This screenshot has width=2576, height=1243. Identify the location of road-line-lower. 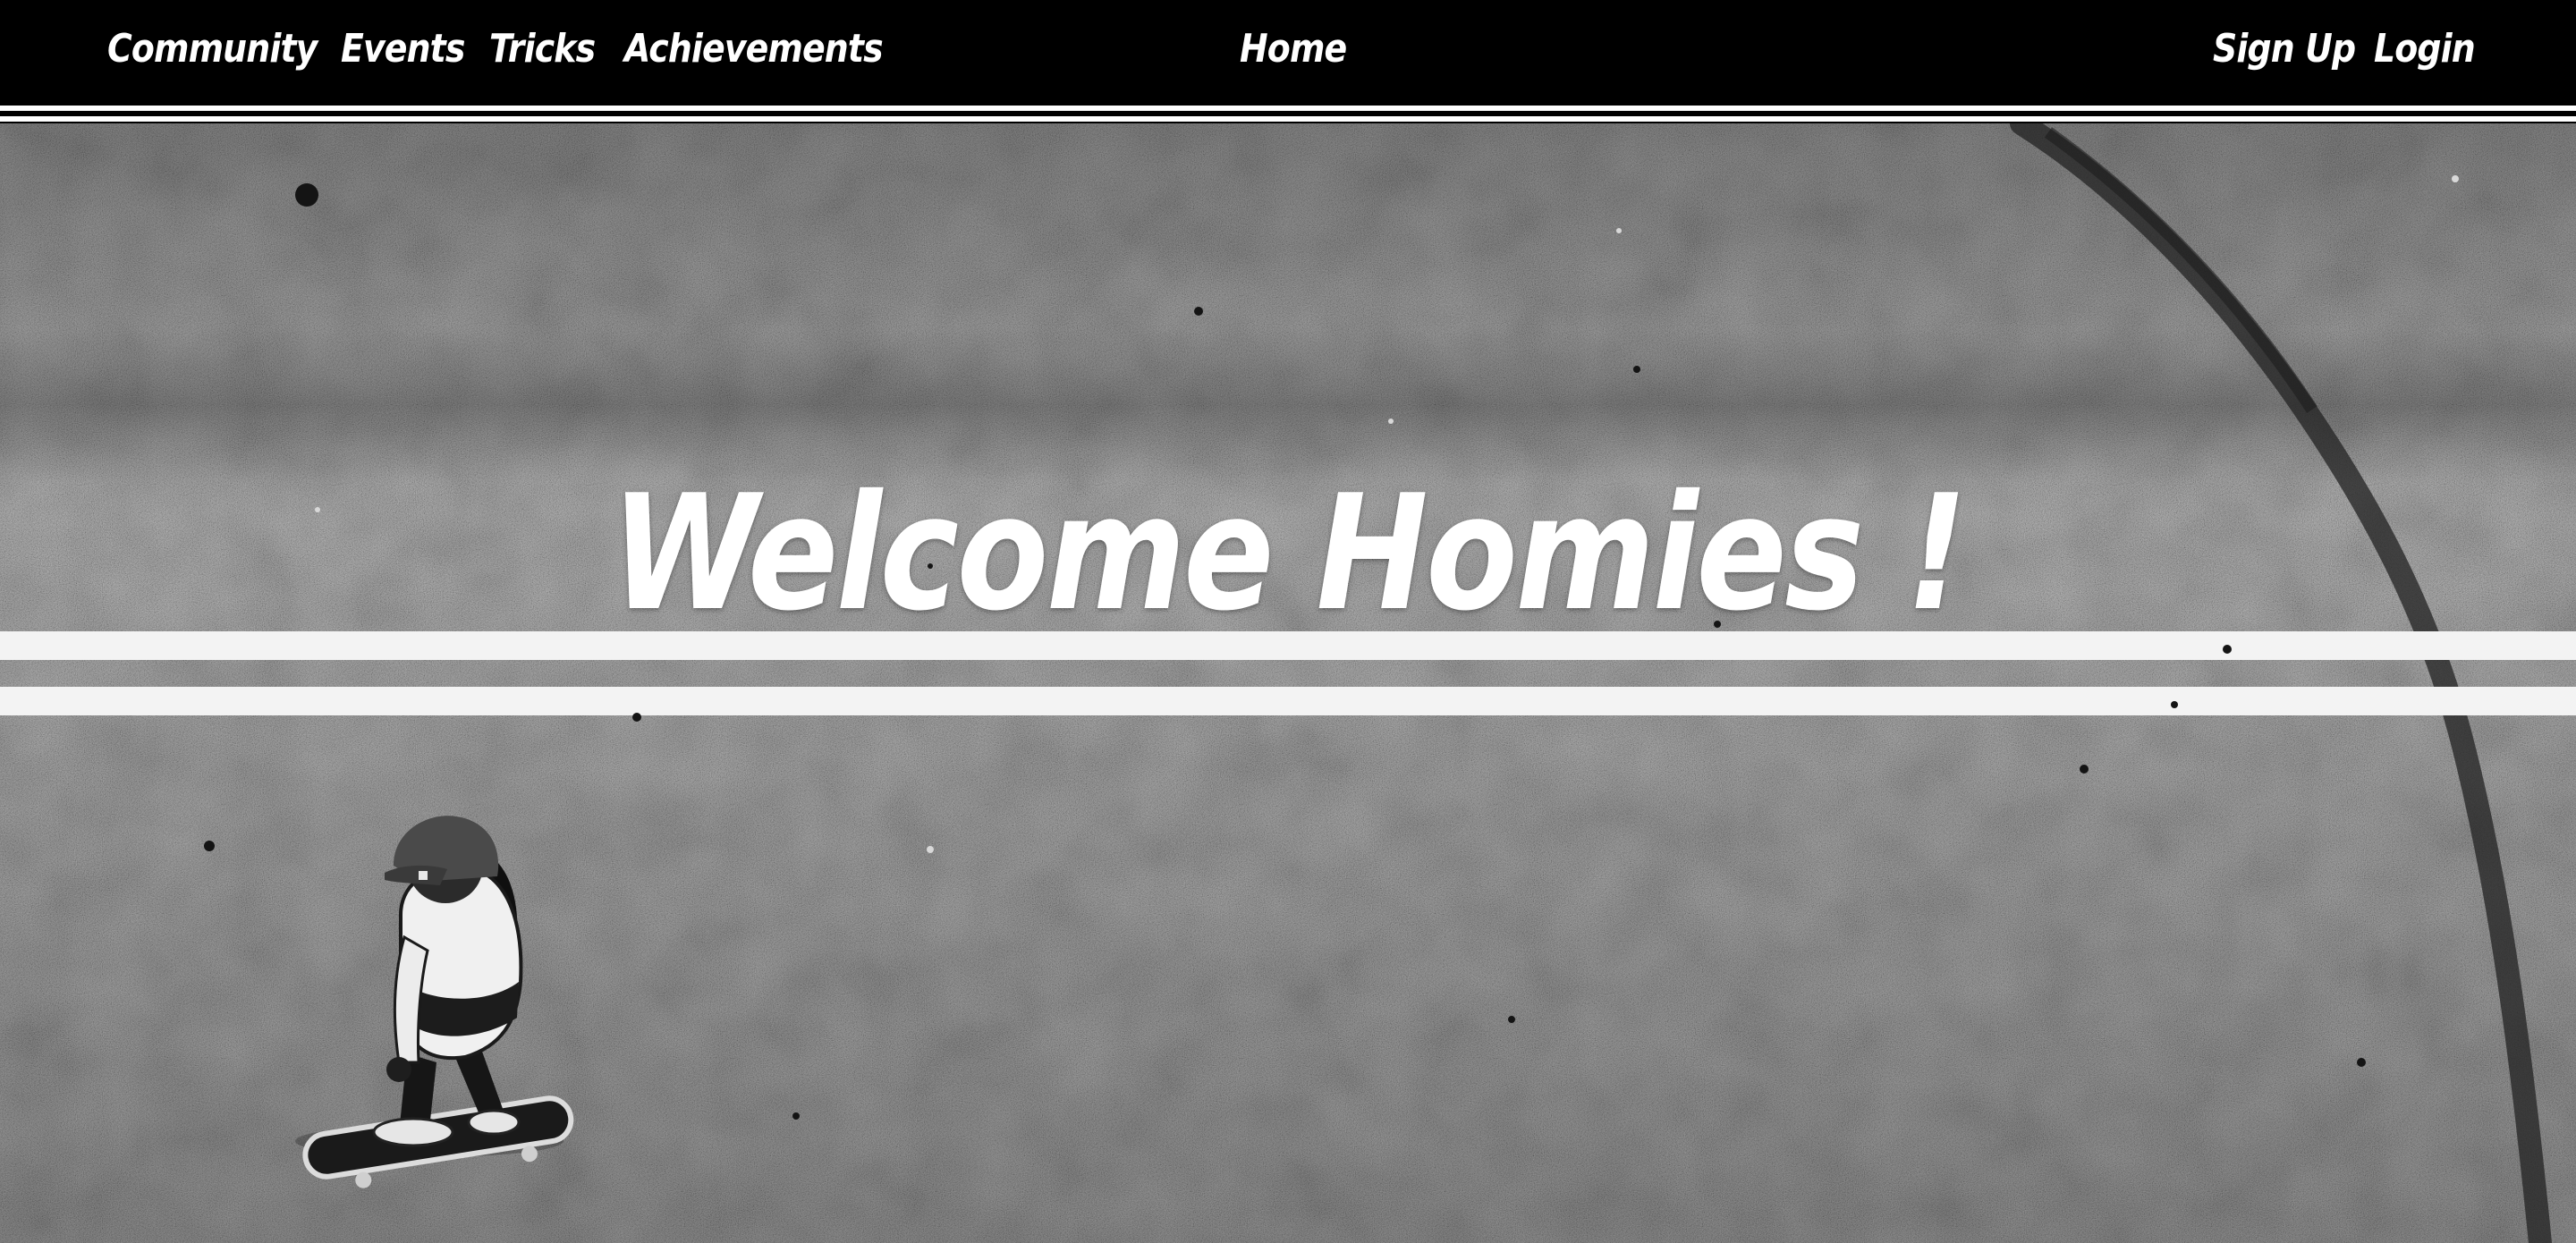
(1288, 701).